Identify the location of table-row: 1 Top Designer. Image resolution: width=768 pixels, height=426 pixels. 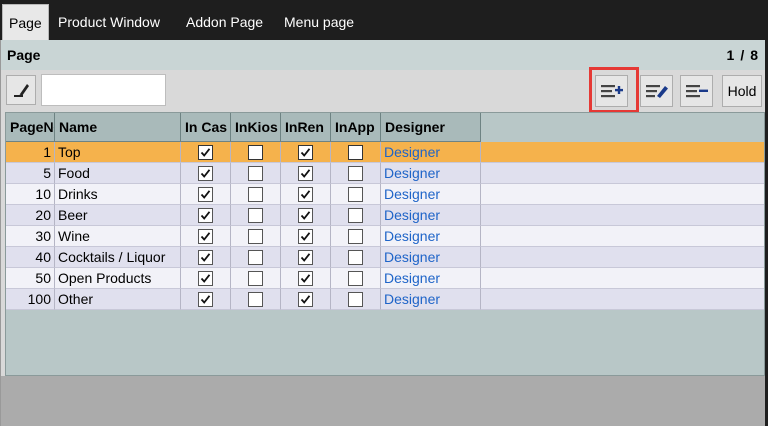
(385, 152).